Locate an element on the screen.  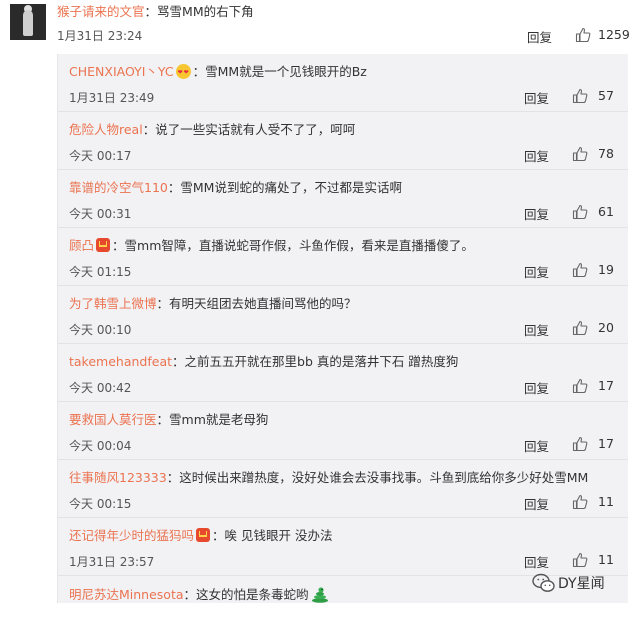
comment-text: 骂雪MM的右下角 is located at coordinates (205, 11).